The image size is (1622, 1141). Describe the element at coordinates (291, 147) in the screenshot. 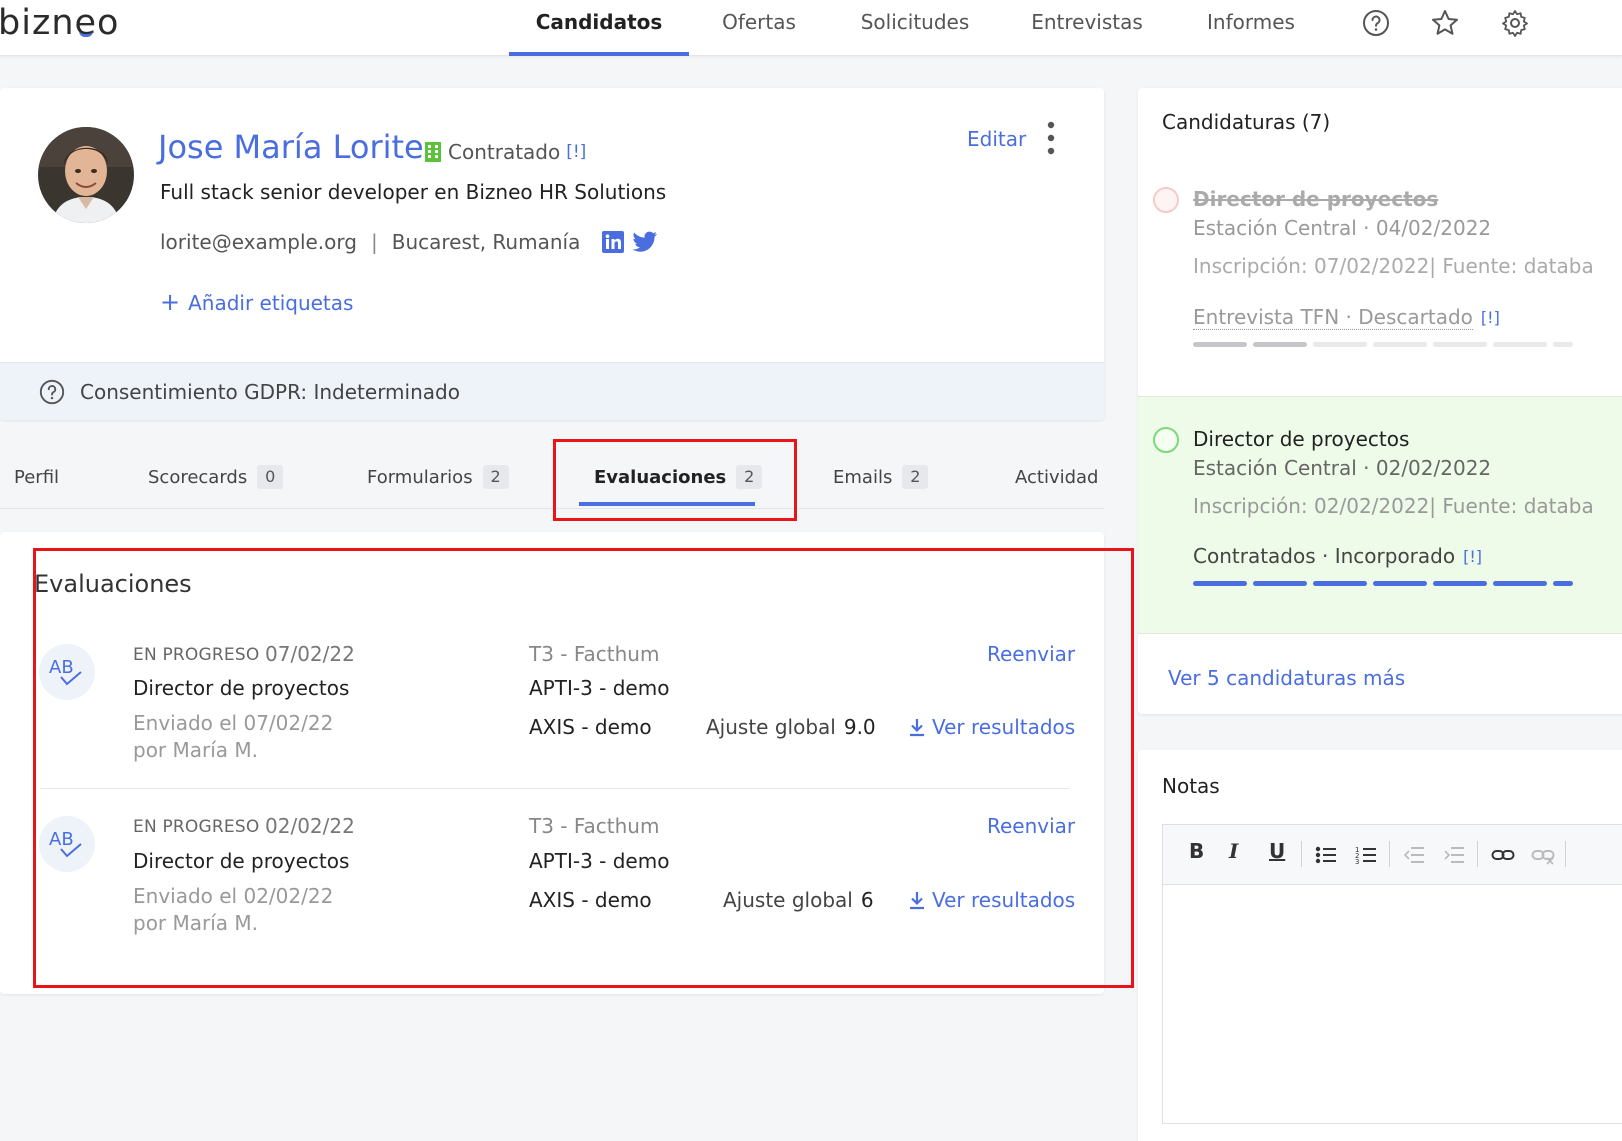

I see `candidate-name: Jose María Lorite` at that location.